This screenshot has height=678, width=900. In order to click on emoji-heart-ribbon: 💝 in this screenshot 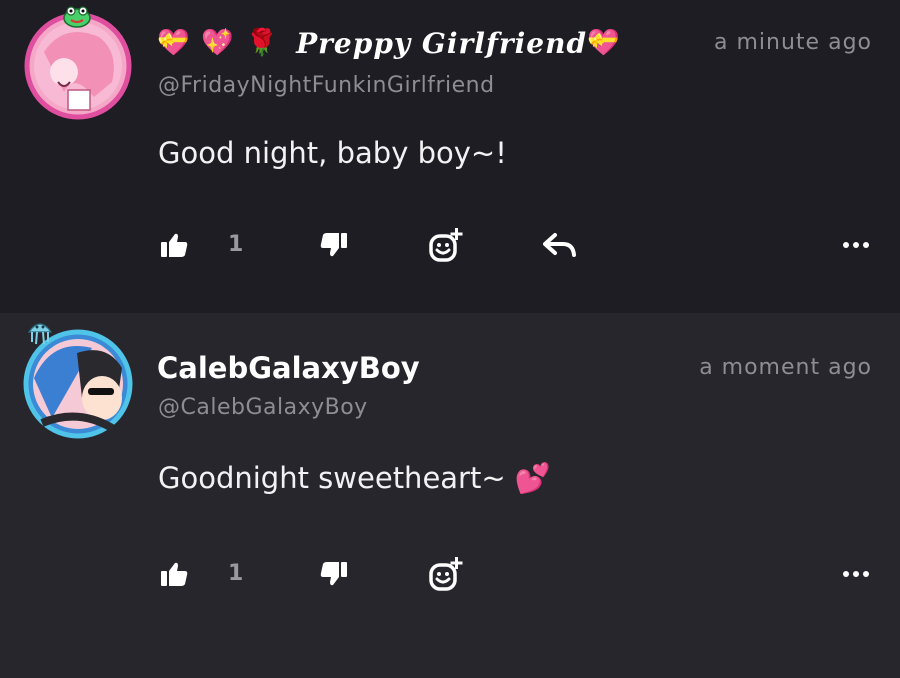, I will do `click(173, 43)`.